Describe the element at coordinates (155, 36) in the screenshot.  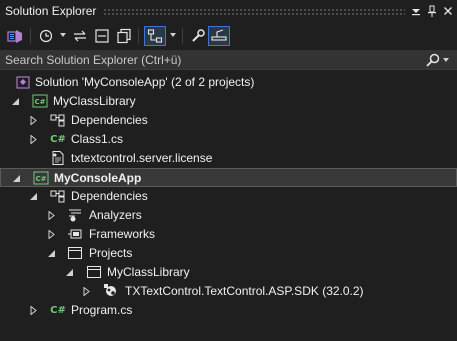
I see `show-tree-view-icon` at that location.